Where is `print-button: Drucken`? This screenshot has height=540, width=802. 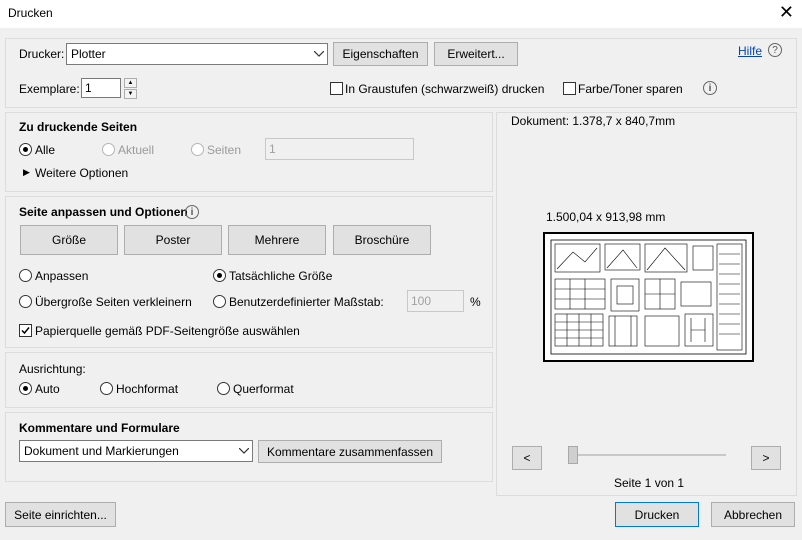
print-button: Drucken is located at coordinates (657, 514).